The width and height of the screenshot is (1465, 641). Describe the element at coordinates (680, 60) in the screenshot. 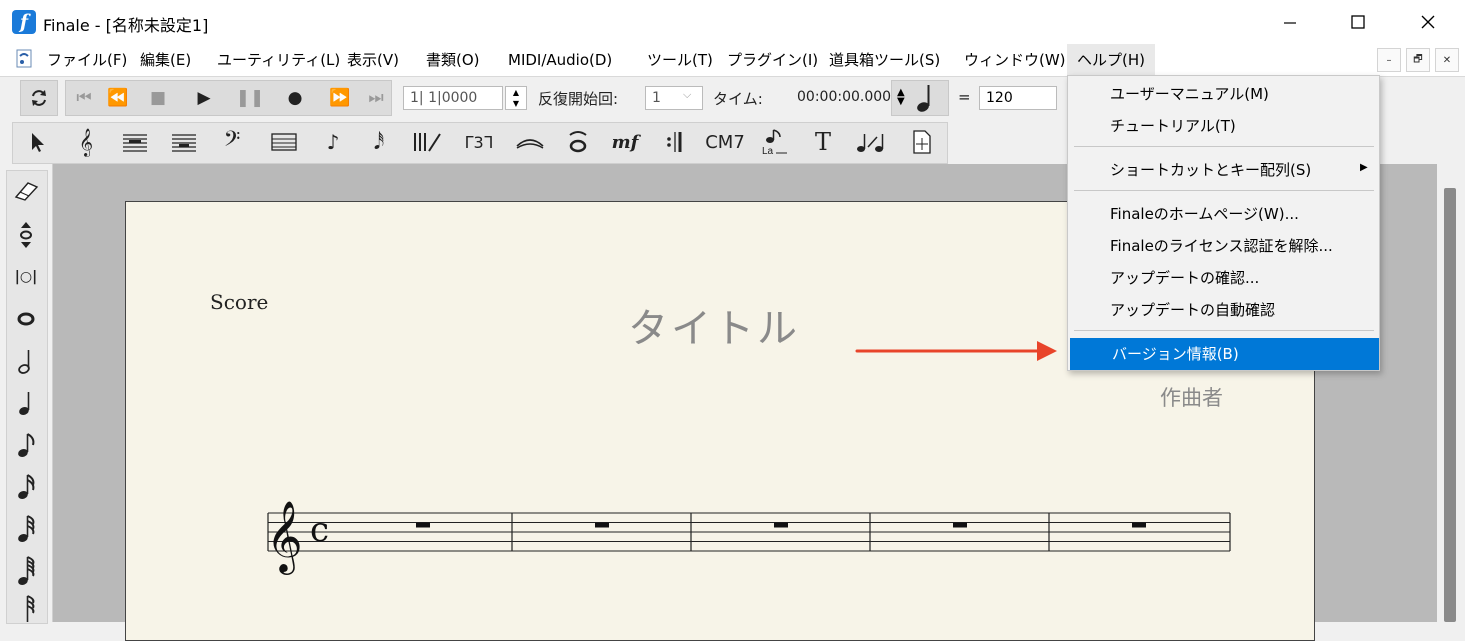

I see `menu-tools: ツール(T)` at that location.